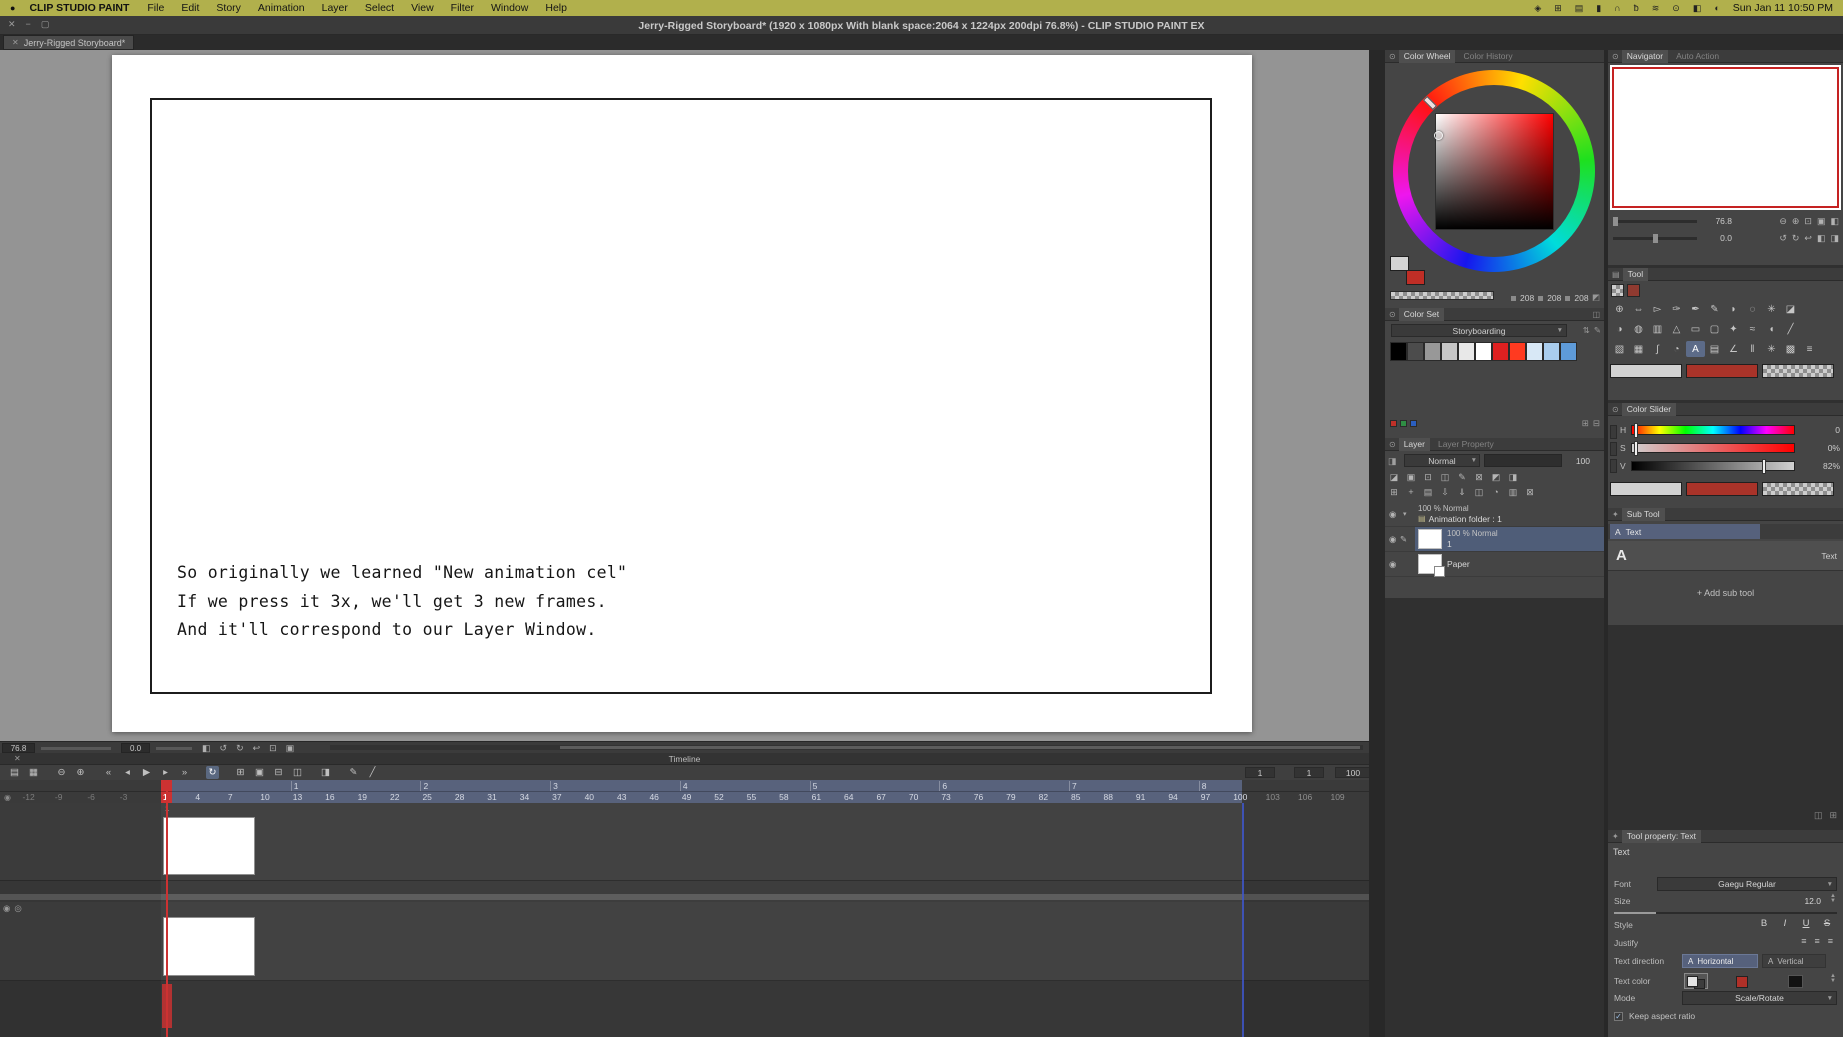 The height and width of the screenshot is (1037, 1843). I want to click on seconds-ruler: 1 2 3 4 5 6 7 8, so click(684, 785).